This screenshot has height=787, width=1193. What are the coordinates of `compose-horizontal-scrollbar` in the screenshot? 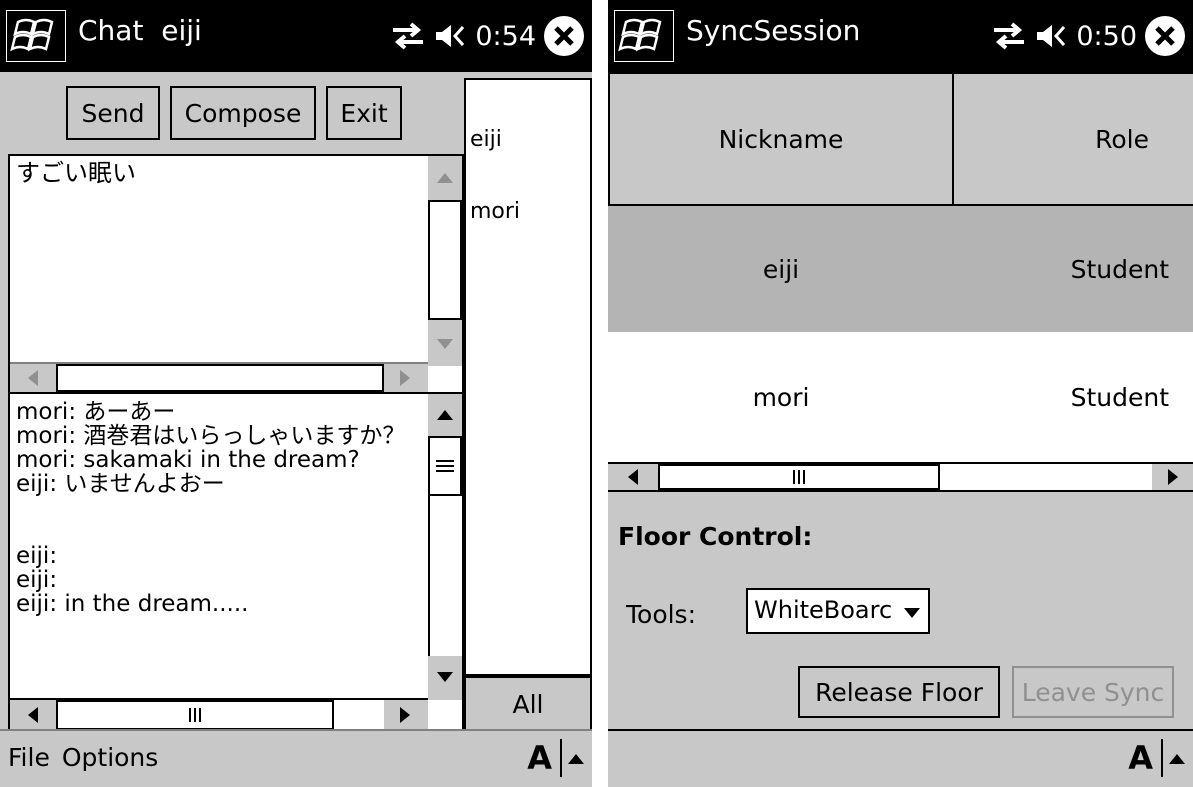 It's located at (219, 377).